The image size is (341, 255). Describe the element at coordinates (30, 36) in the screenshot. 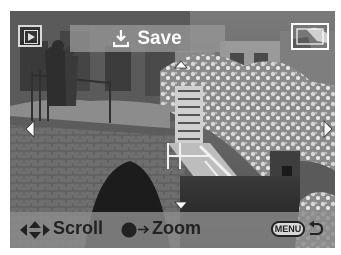

I see `playback-mode-icon` at that location.